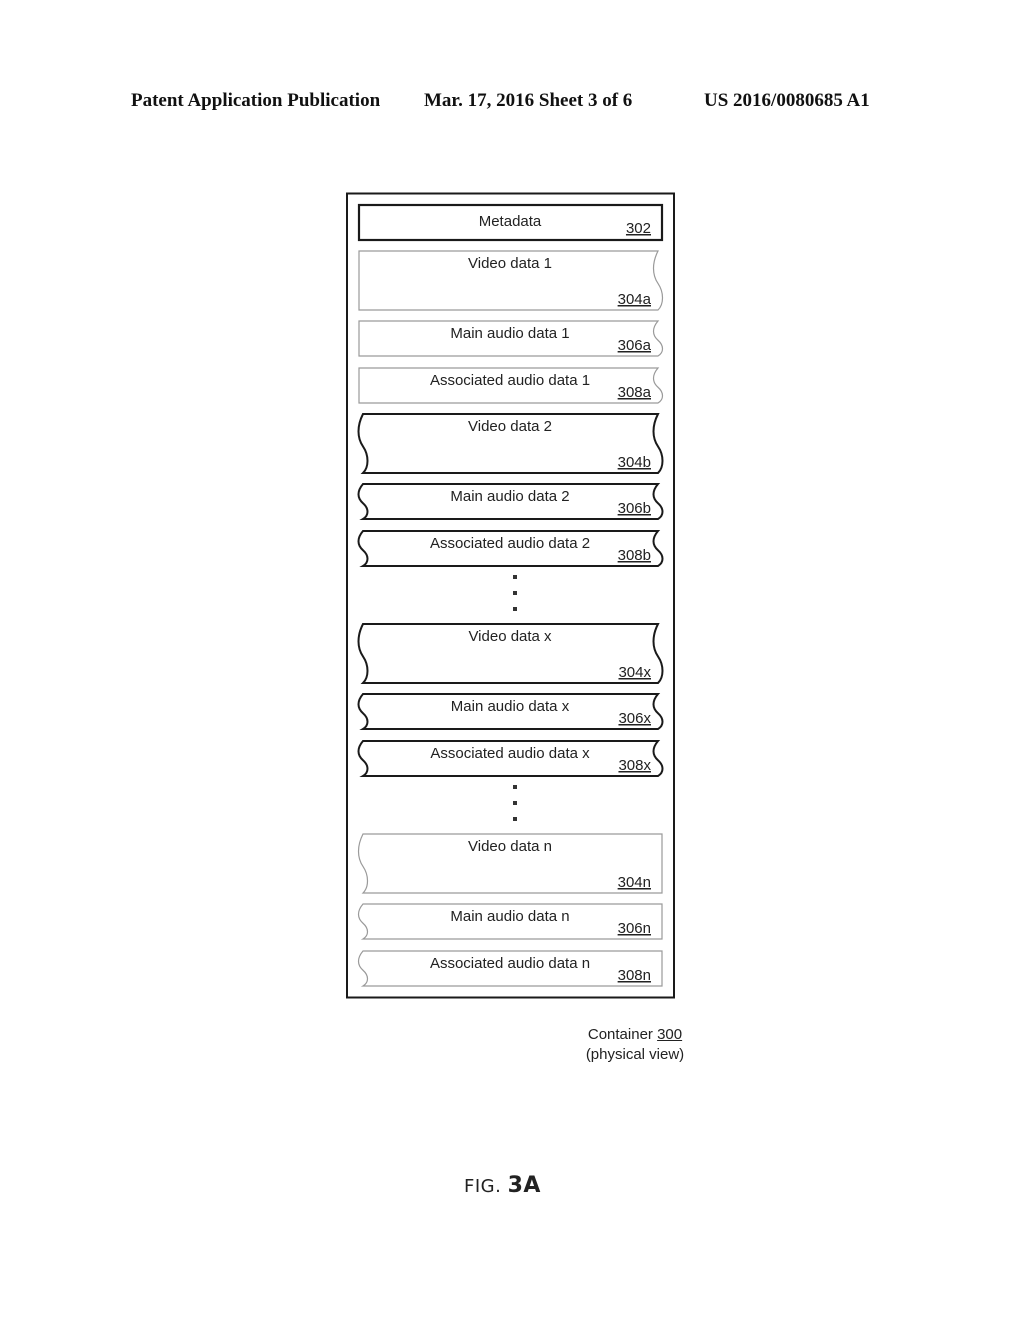 Image resolution: width=1024 pixels, height=1320 pixels. What do you see at coordinates (524, 1185) in the screenshot?
I see `figure-number: 3A` at bounding box center [524, 1185].